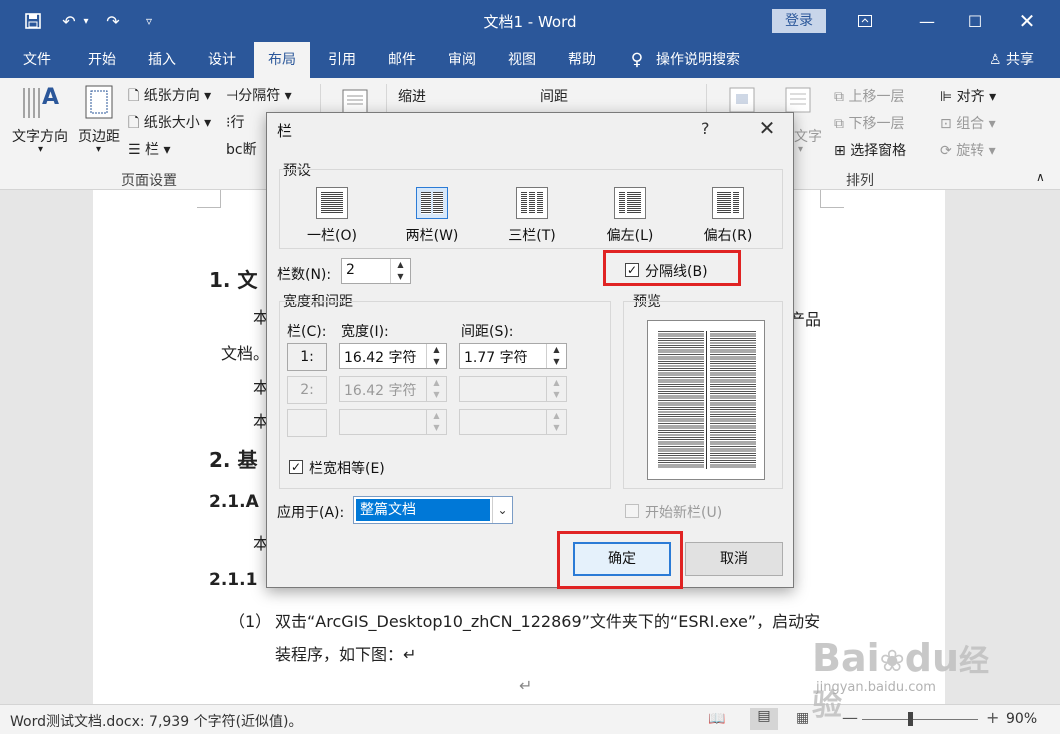 This screenshot has height=734, width=1060. Describe the element at coordinates (513, 356) in the screenshot. I see `spacing-spinner: 1.77 字符 ▲ ▼` at that location.